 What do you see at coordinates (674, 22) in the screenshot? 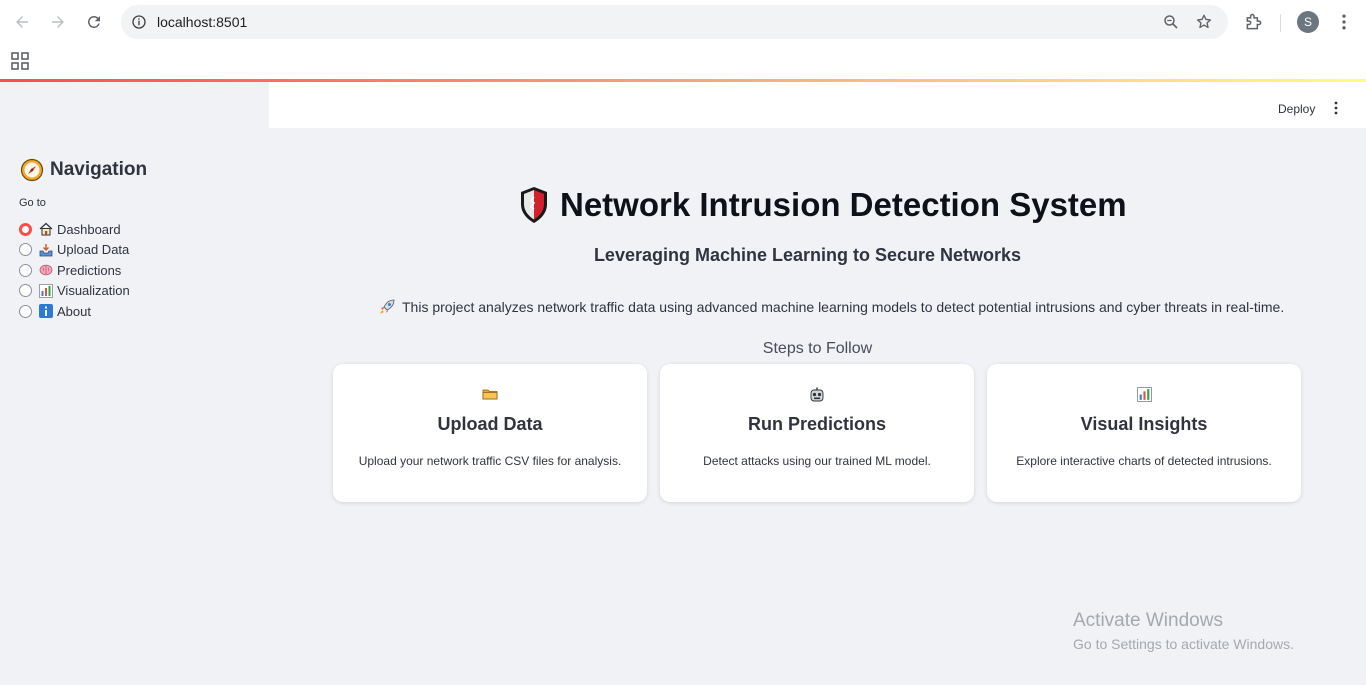
I see `address-bar: localhost:8501` at bounding box center [674, 22].